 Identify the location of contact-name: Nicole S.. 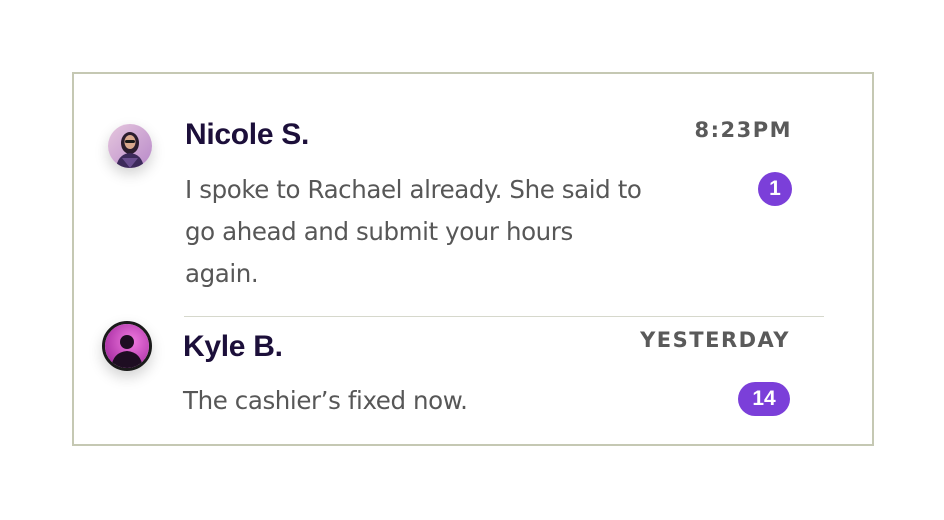
(247, 134).